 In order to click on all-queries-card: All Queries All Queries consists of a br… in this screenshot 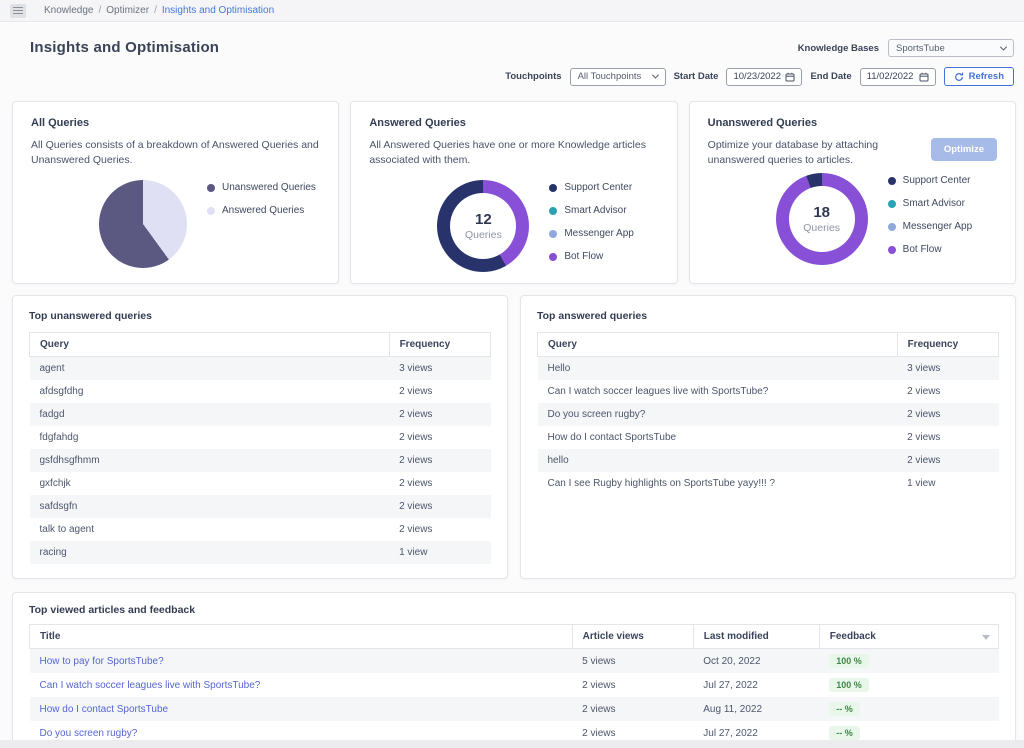, I will do `click(176, 192)`.